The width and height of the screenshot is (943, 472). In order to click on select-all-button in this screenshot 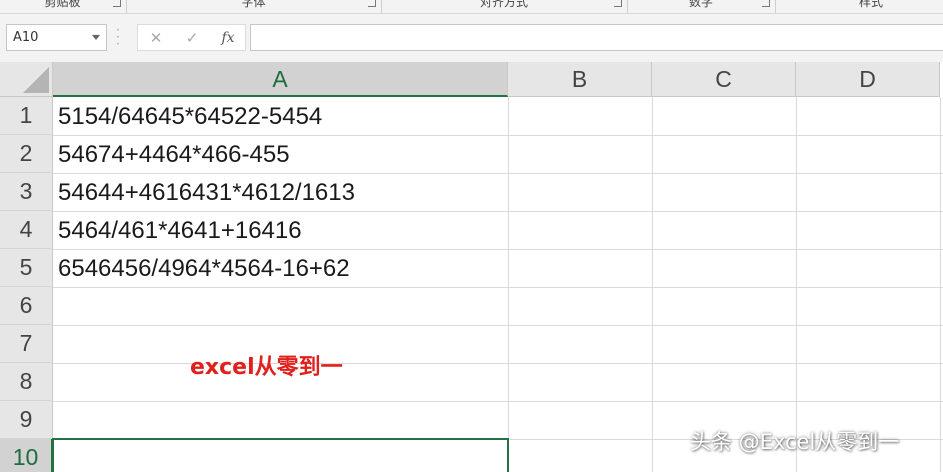, I will do `click(26, 79)`.